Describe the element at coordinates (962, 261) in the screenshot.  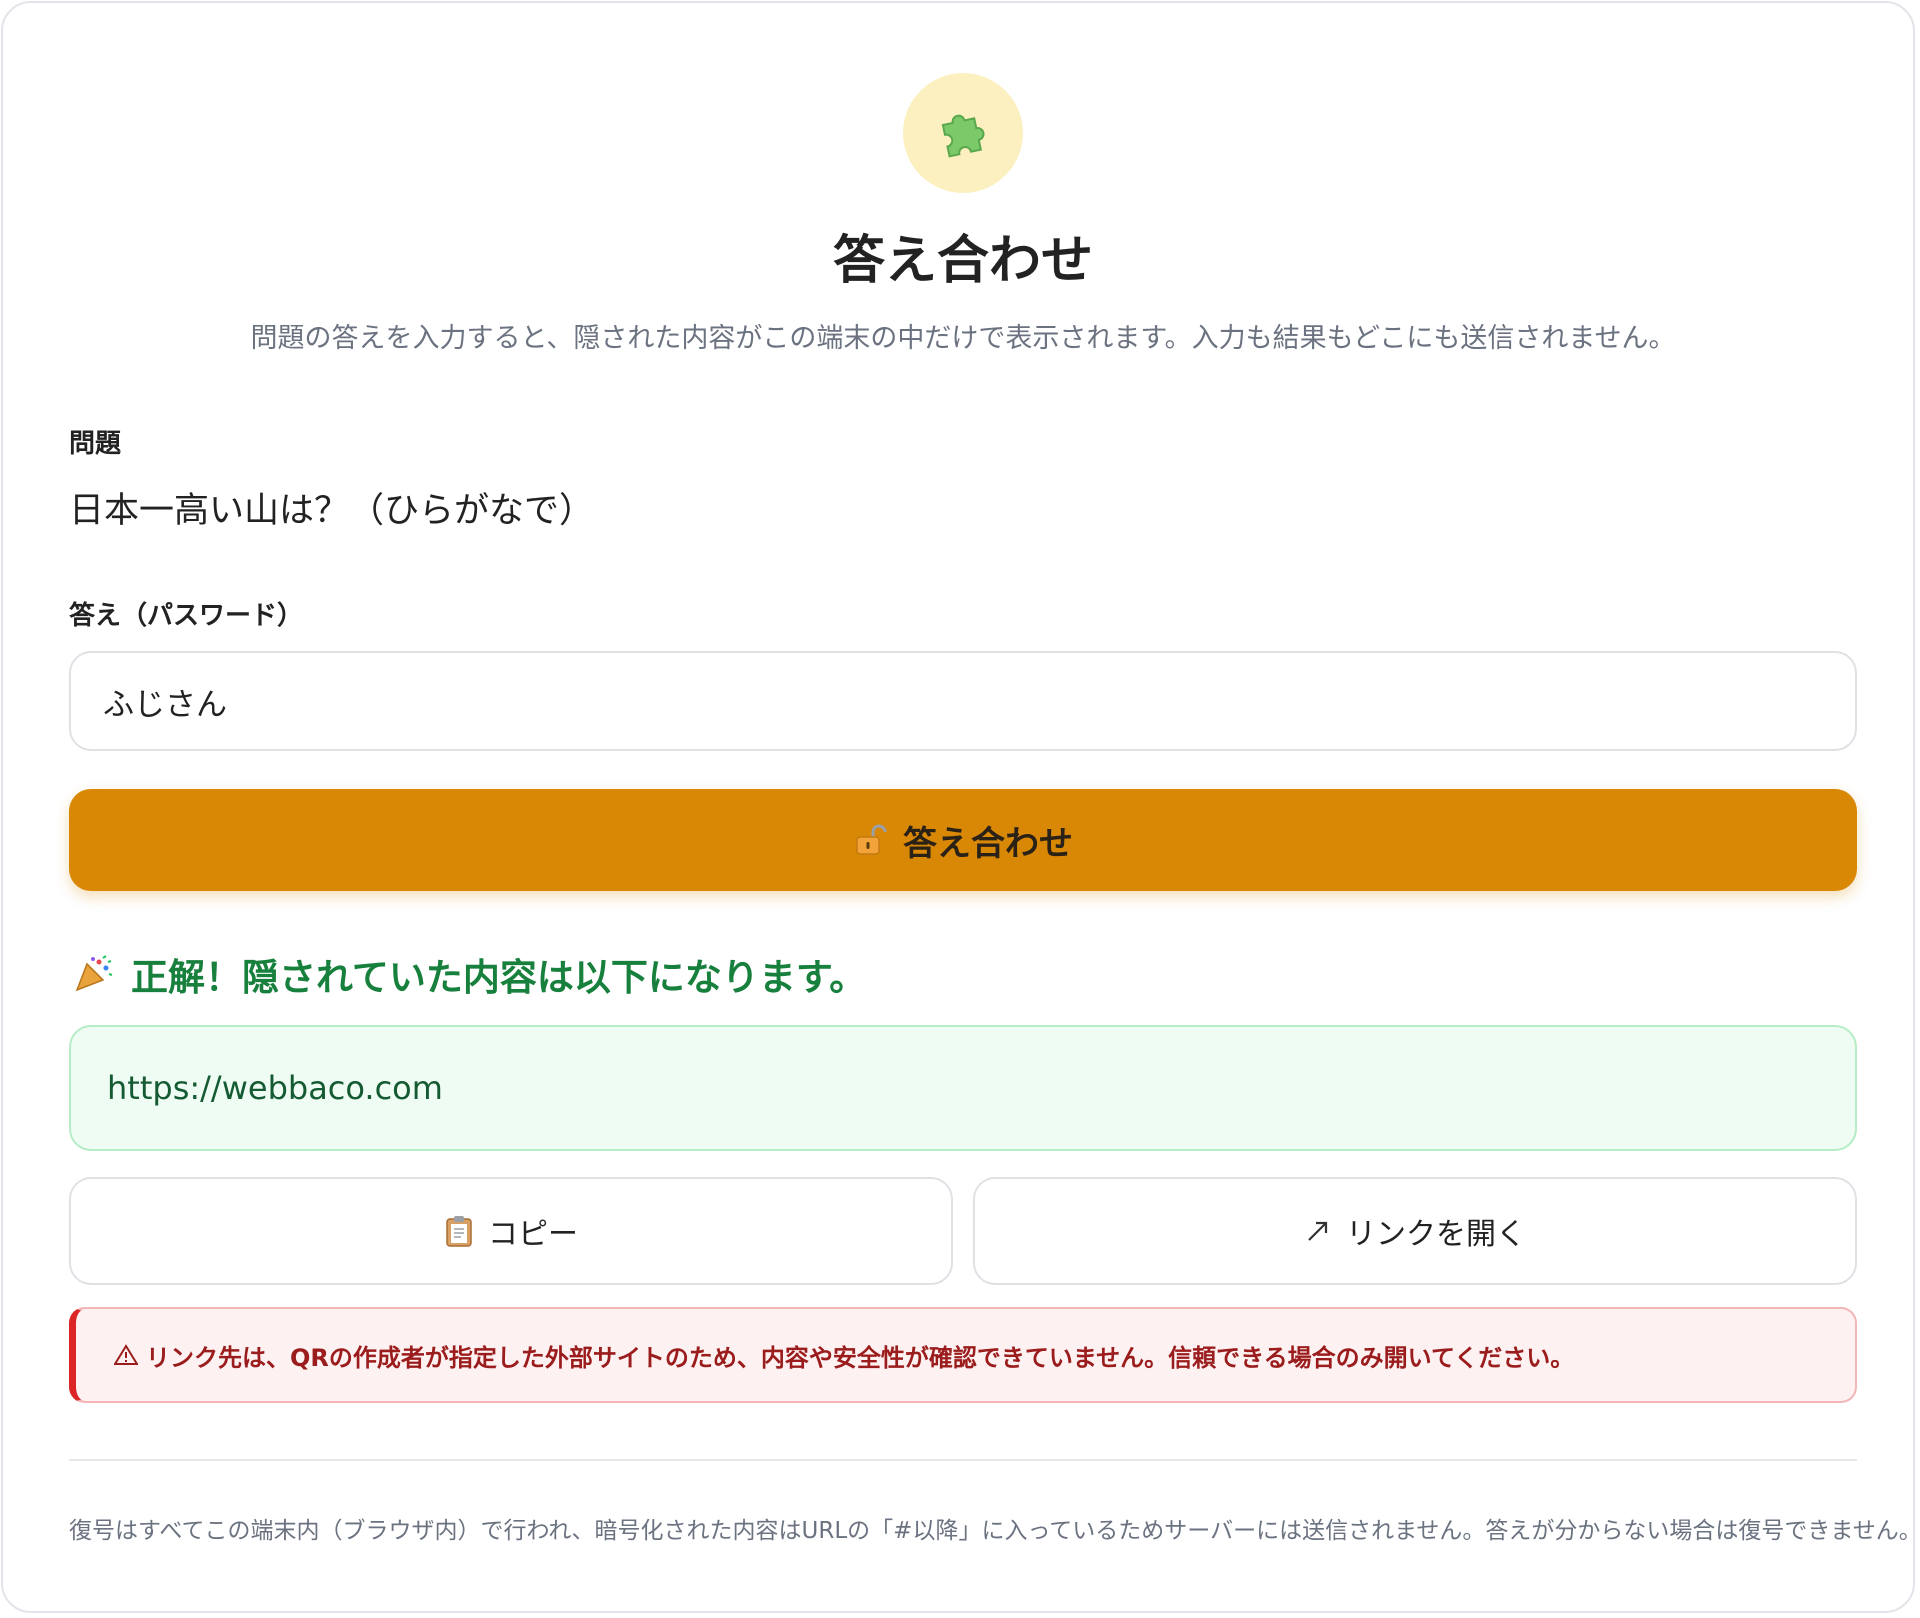
I see `page-title: 答え合わせ` at that location.